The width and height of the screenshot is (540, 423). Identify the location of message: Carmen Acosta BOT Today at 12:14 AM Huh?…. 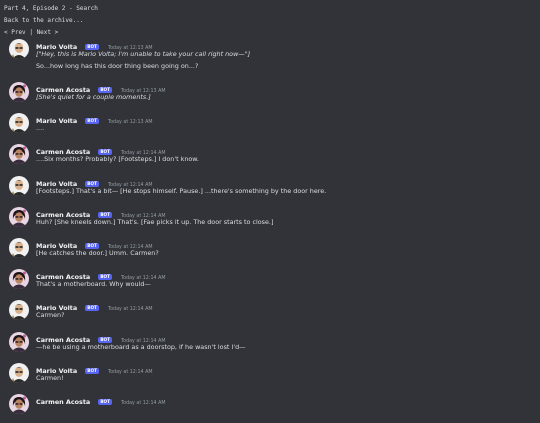
(270, 220).